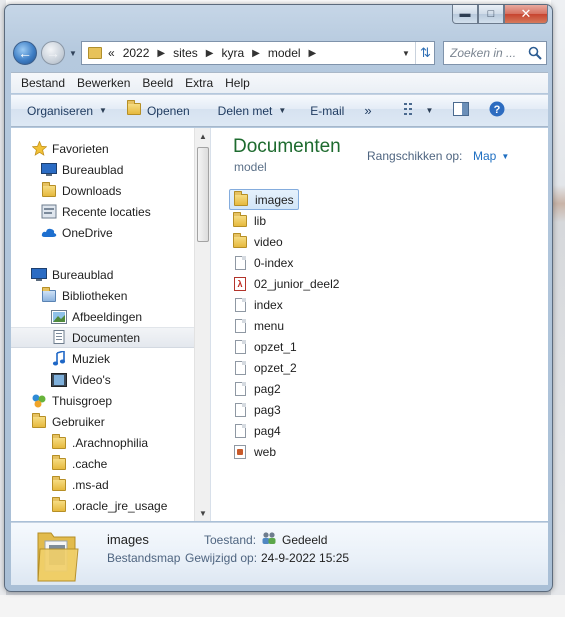 The width and height of the screenshot is (565, 617). I want to click on file-item: pag2, so click(257, 388).